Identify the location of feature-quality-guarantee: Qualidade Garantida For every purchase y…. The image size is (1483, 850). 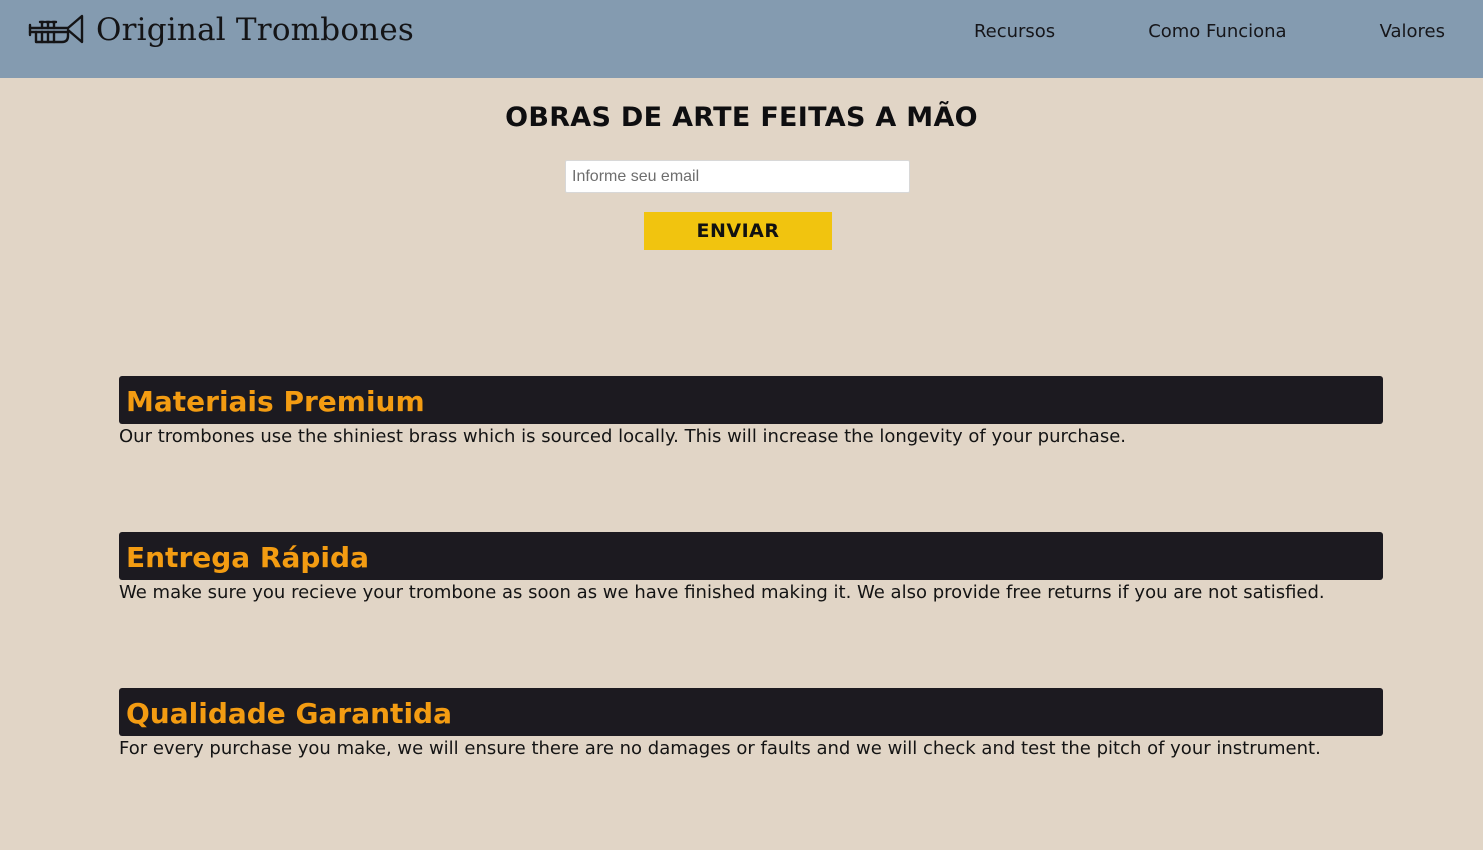
(751, 724).